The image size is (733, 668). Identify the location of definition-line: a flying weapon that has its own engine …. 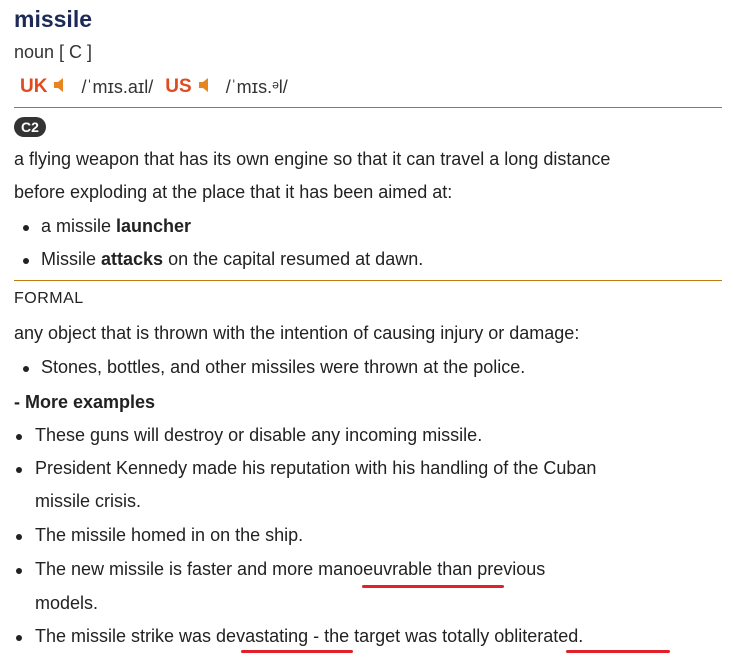
(312, 159).